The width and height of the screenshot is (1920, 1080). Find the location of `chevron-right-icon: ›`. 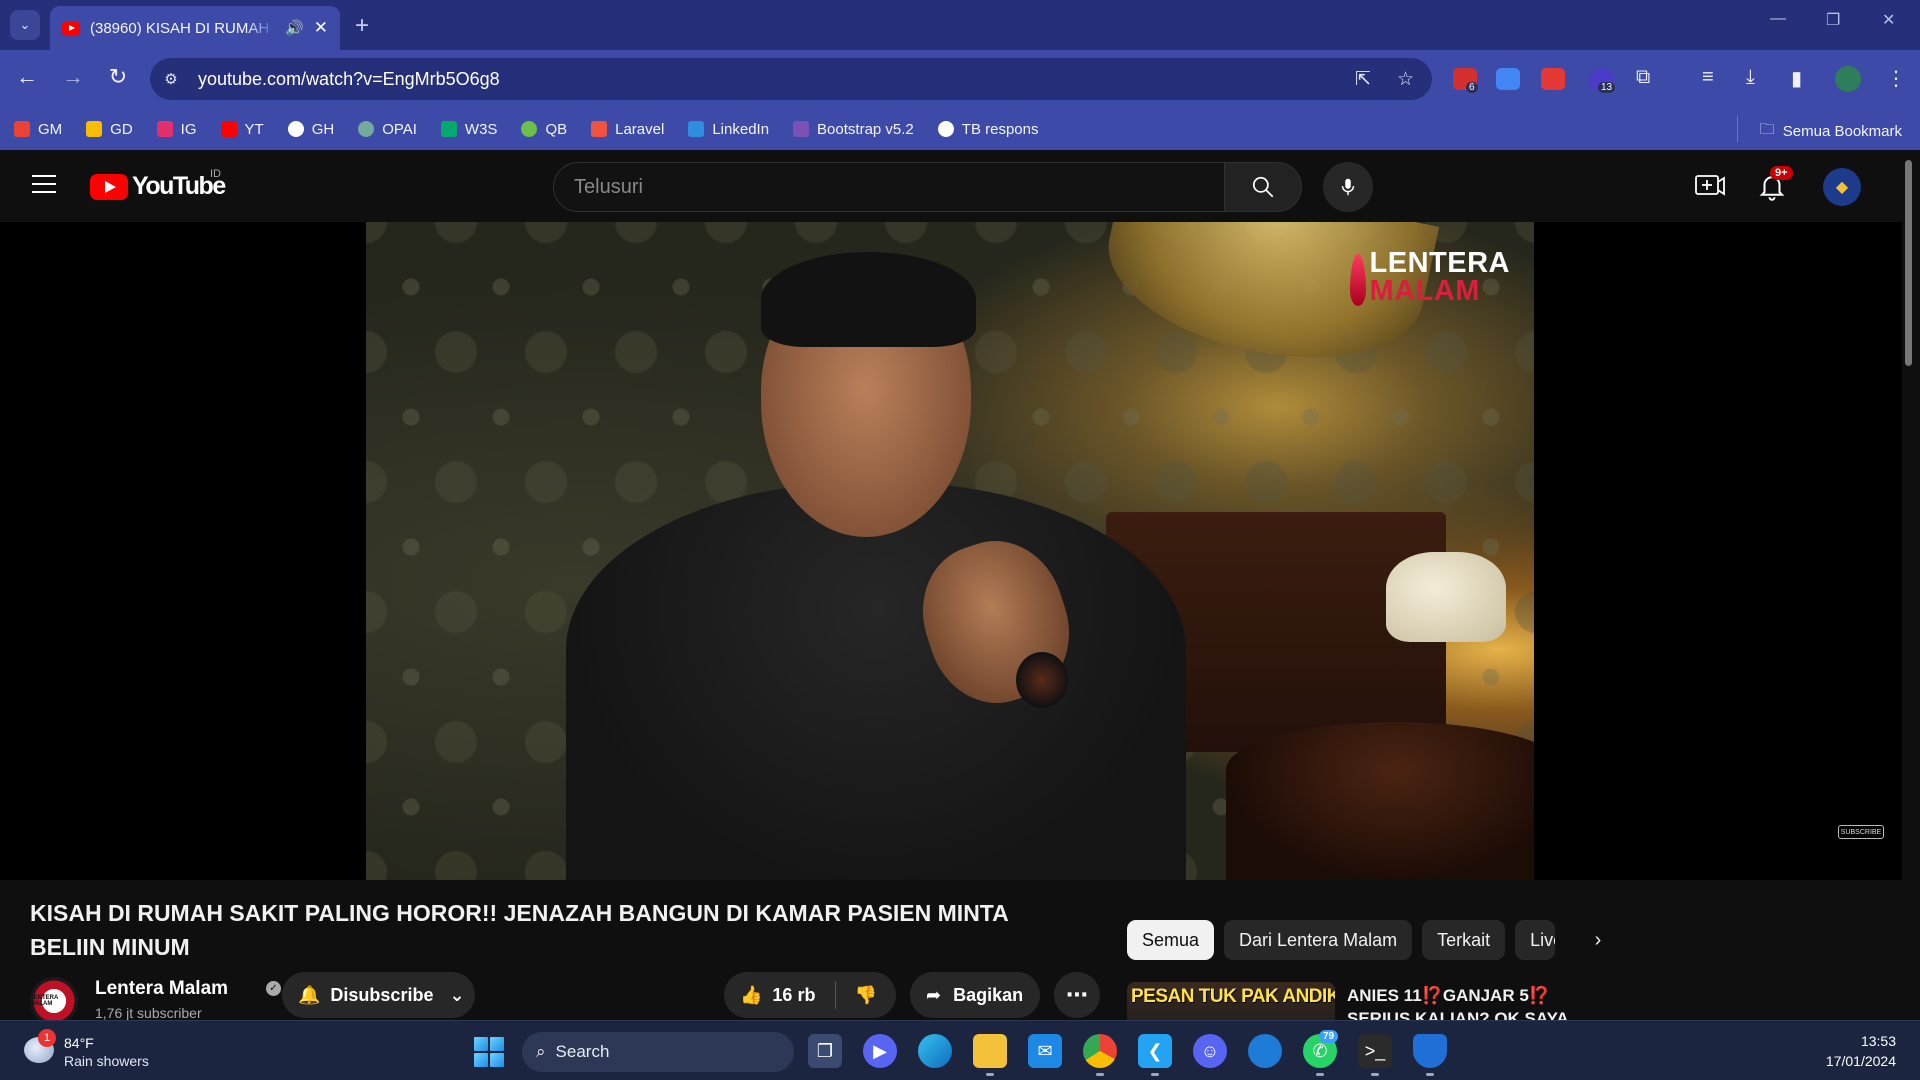

chevron-right-icon: › is located at coordinates (1598, 940).